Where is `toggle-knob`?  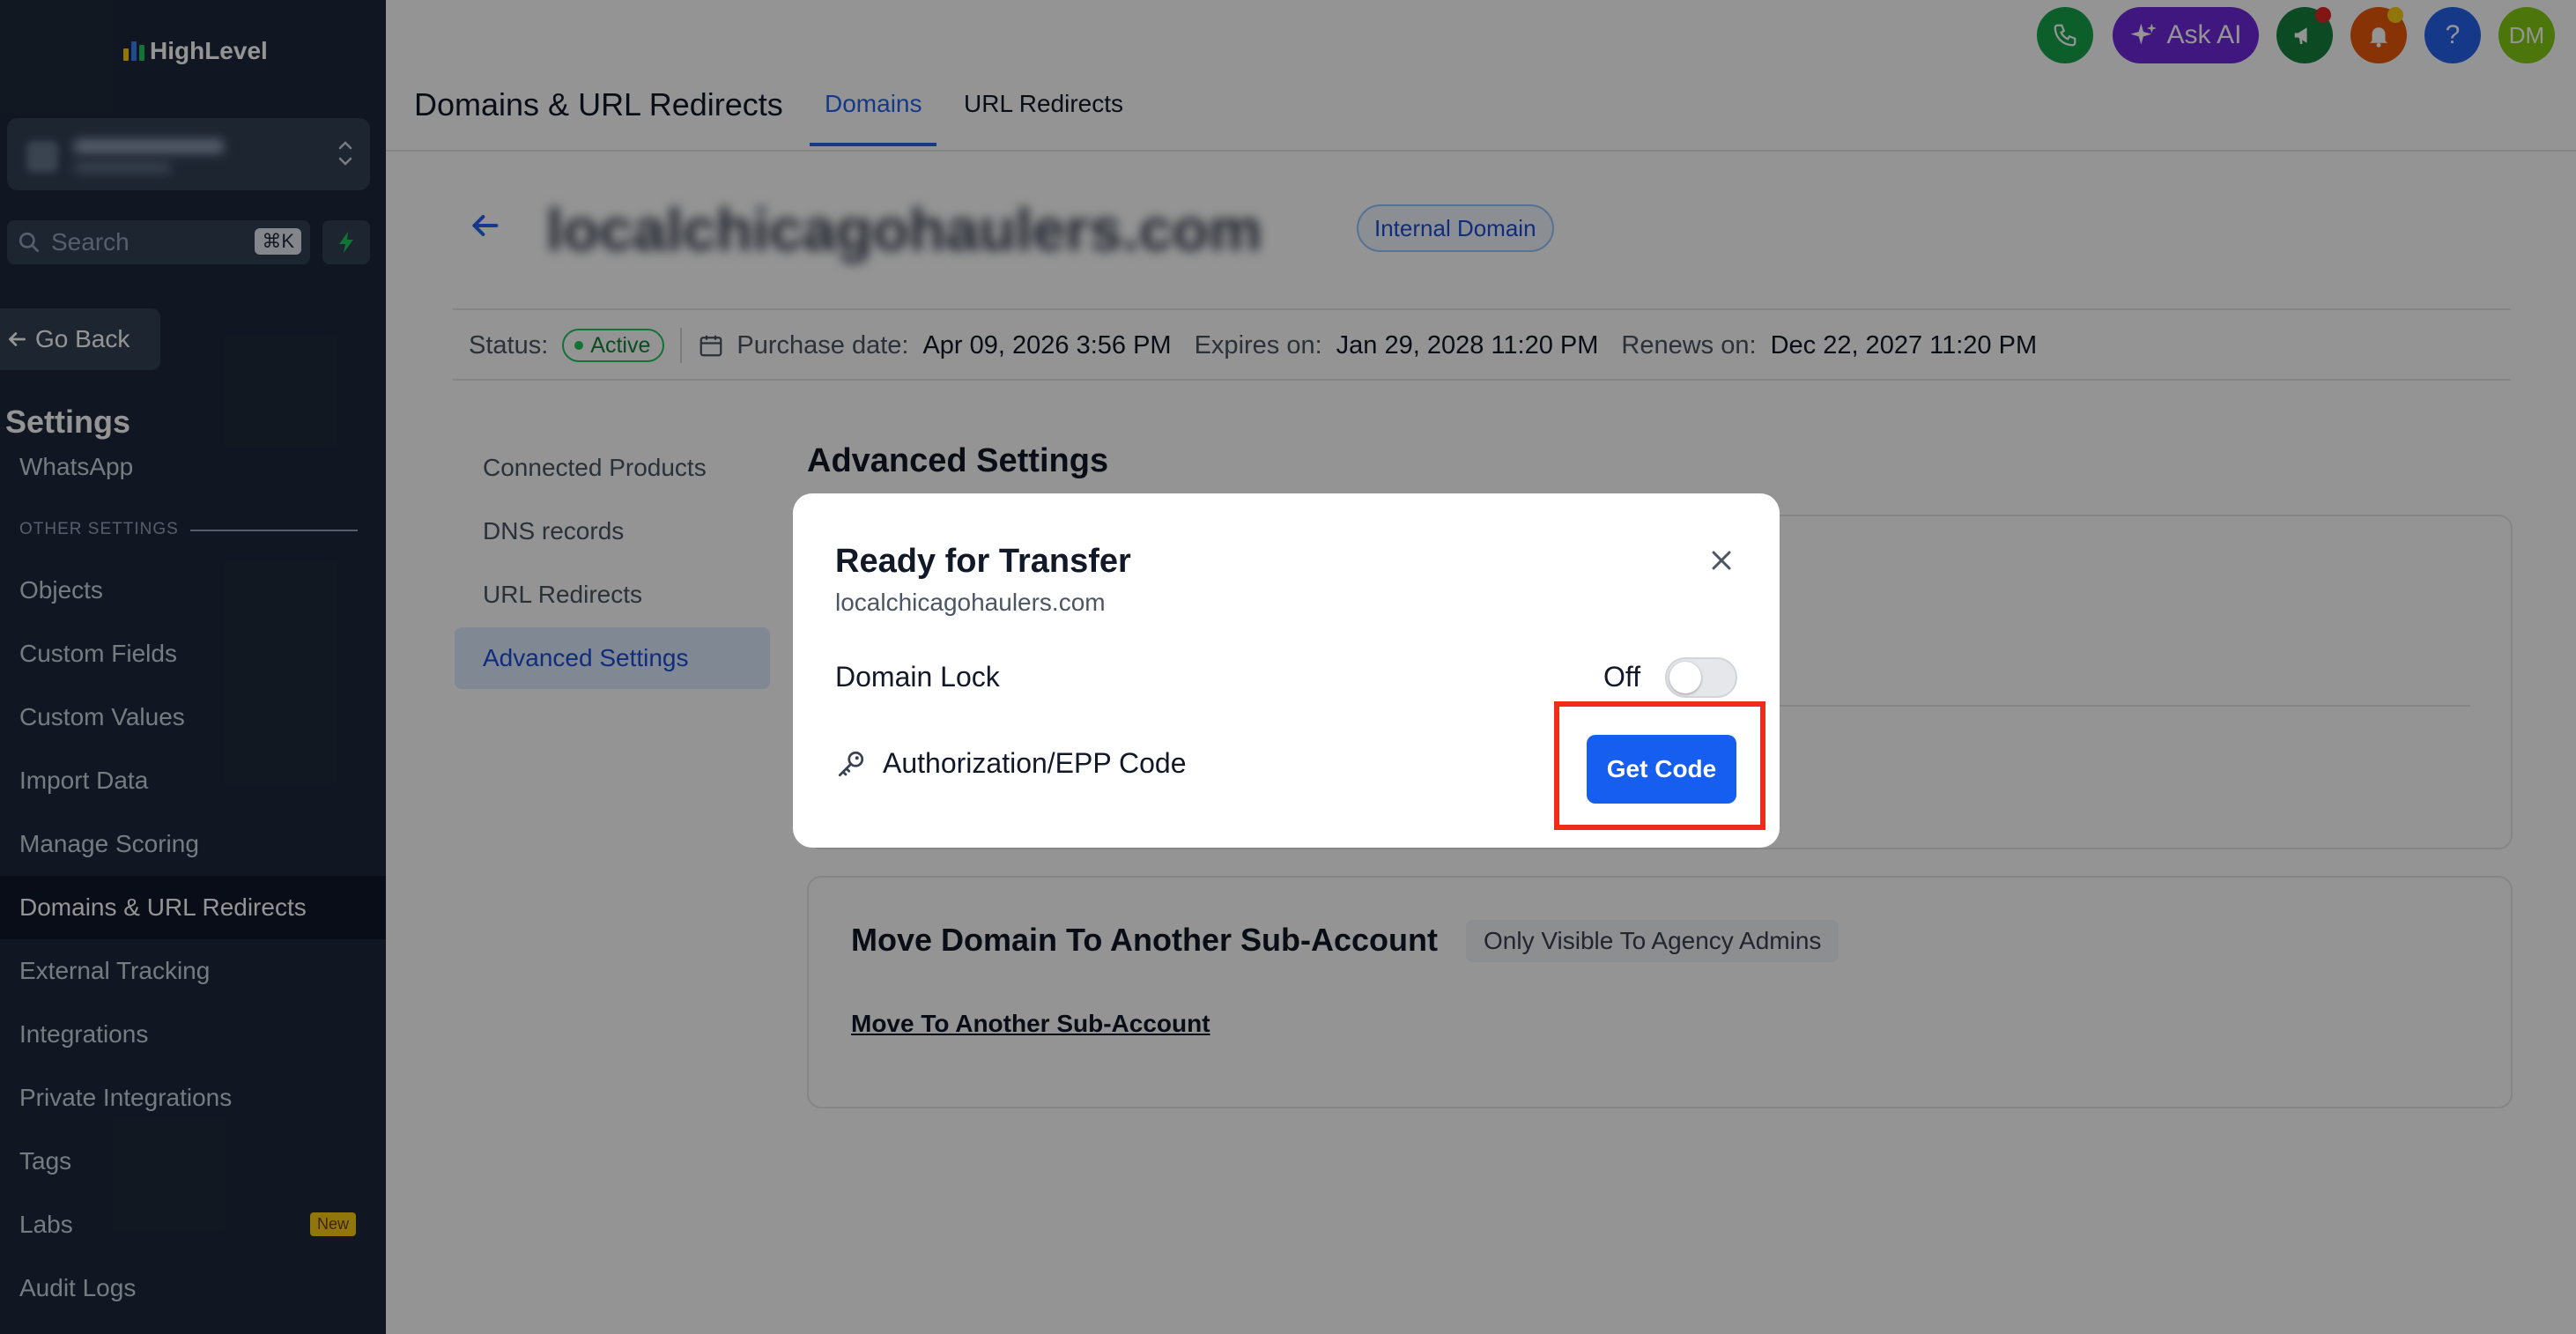 toggle-knob is located at coordinates (1685, 678).